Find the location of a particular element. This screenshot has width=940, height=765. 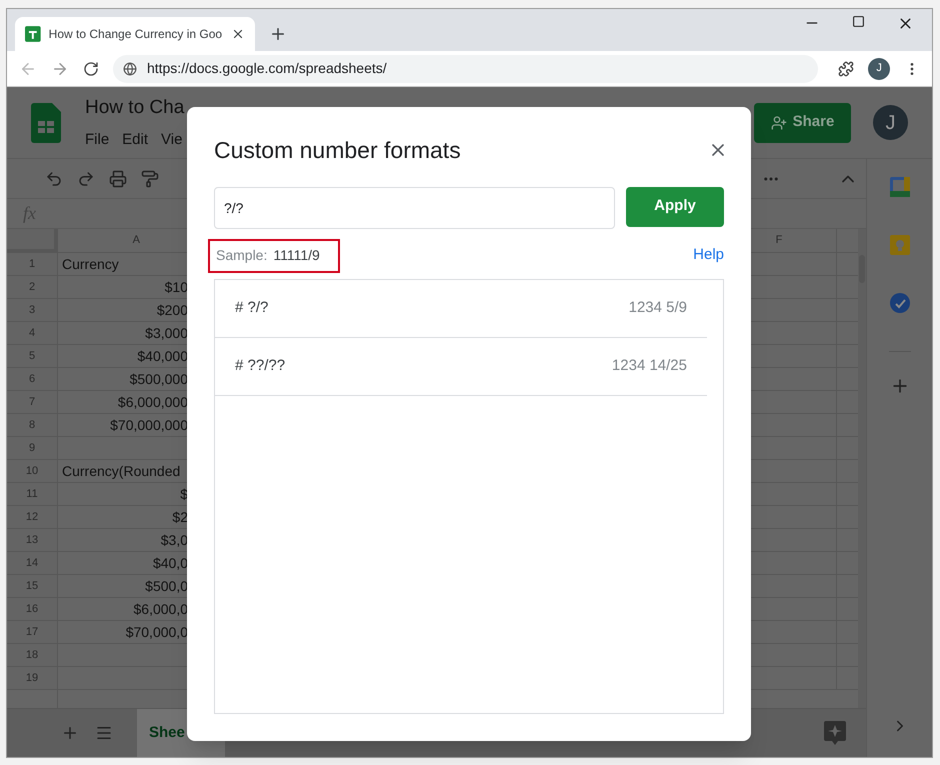

row-number: 9 is located at coordinates (32, 448).